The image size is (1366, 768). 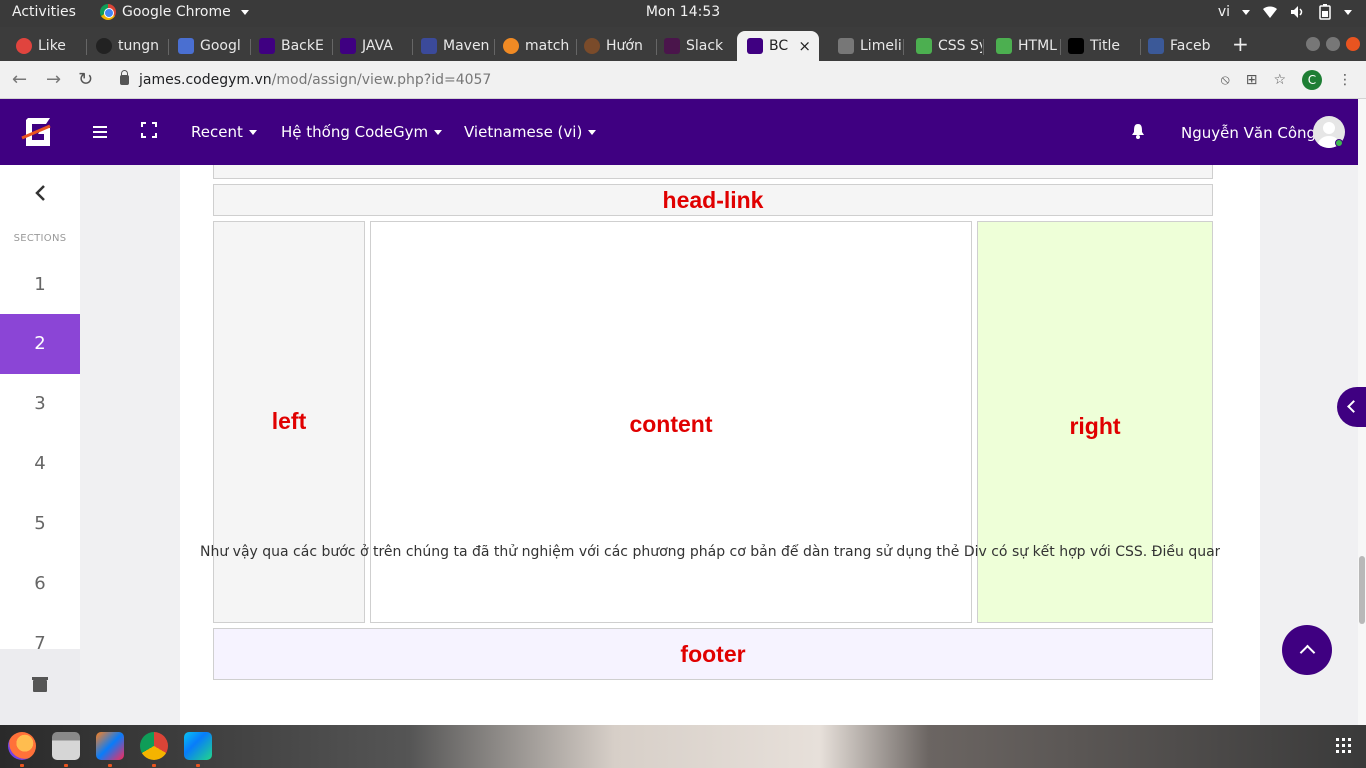 I want to click on translate-icon: ⊞, so click(x=1252, y=80).